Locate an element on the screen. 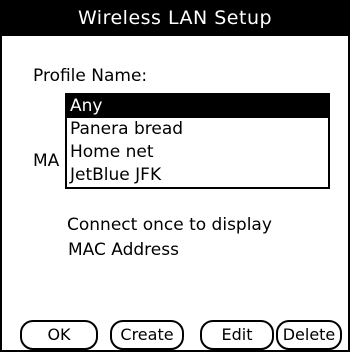 This screenshot has height=354, width=350. create-button: Create is located at coordinates (147, 335).